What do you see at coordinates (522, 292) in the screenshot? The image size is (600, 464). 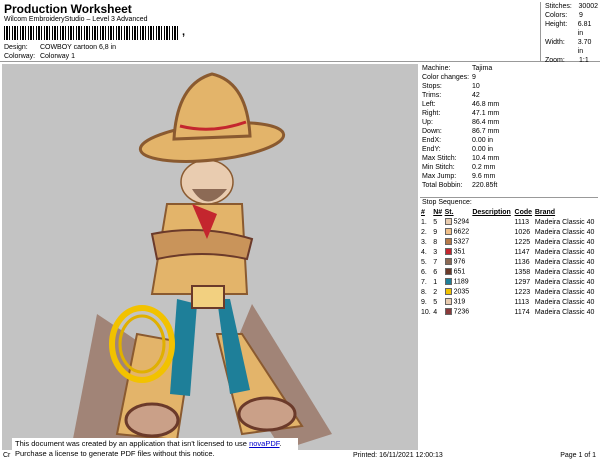 I see `row-code: 1223` at bounding box center [522, 292].